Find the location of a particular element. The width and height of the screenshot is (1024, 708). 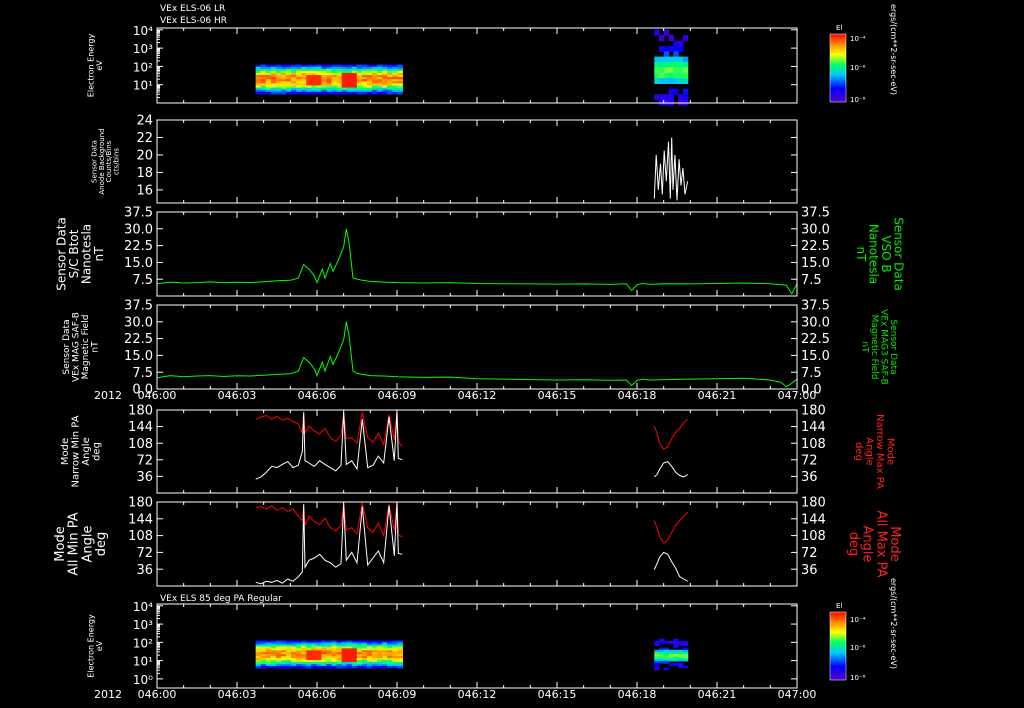

y-tick-label: 22 is located at coordinates (144, 138).